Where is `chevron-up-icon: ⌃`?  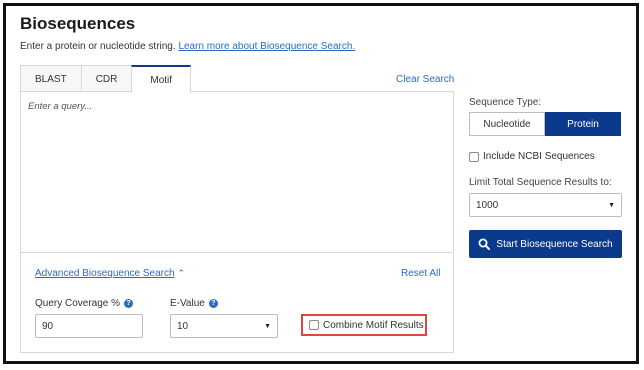 chevron-up-icon: ⌃ is located at coordinates (181, 273).